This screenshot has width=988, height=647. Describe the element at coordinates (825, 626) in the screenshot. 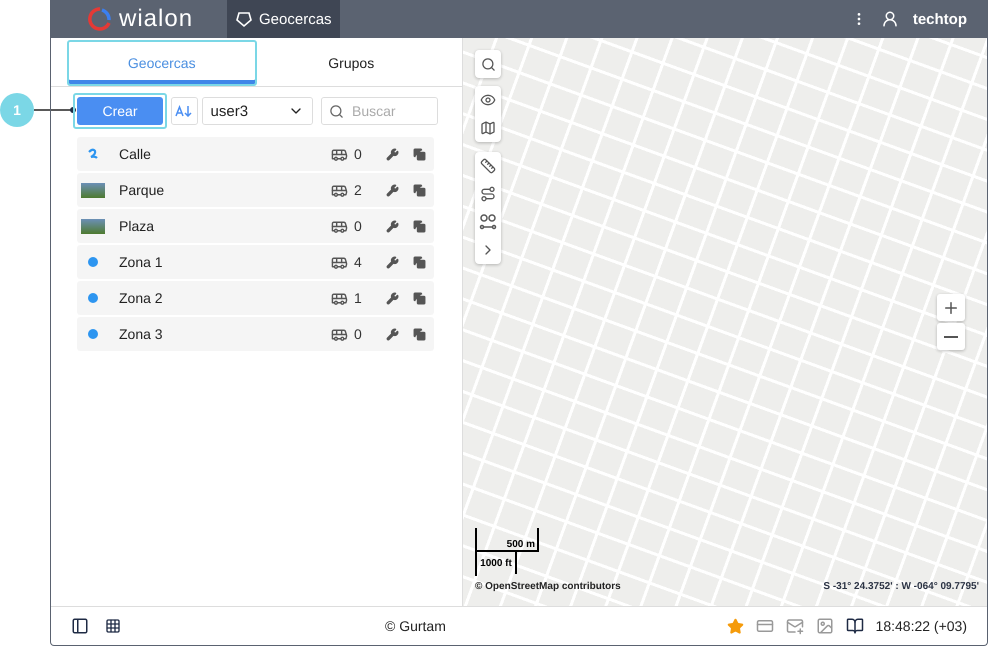

I see `image-icon` at that location.